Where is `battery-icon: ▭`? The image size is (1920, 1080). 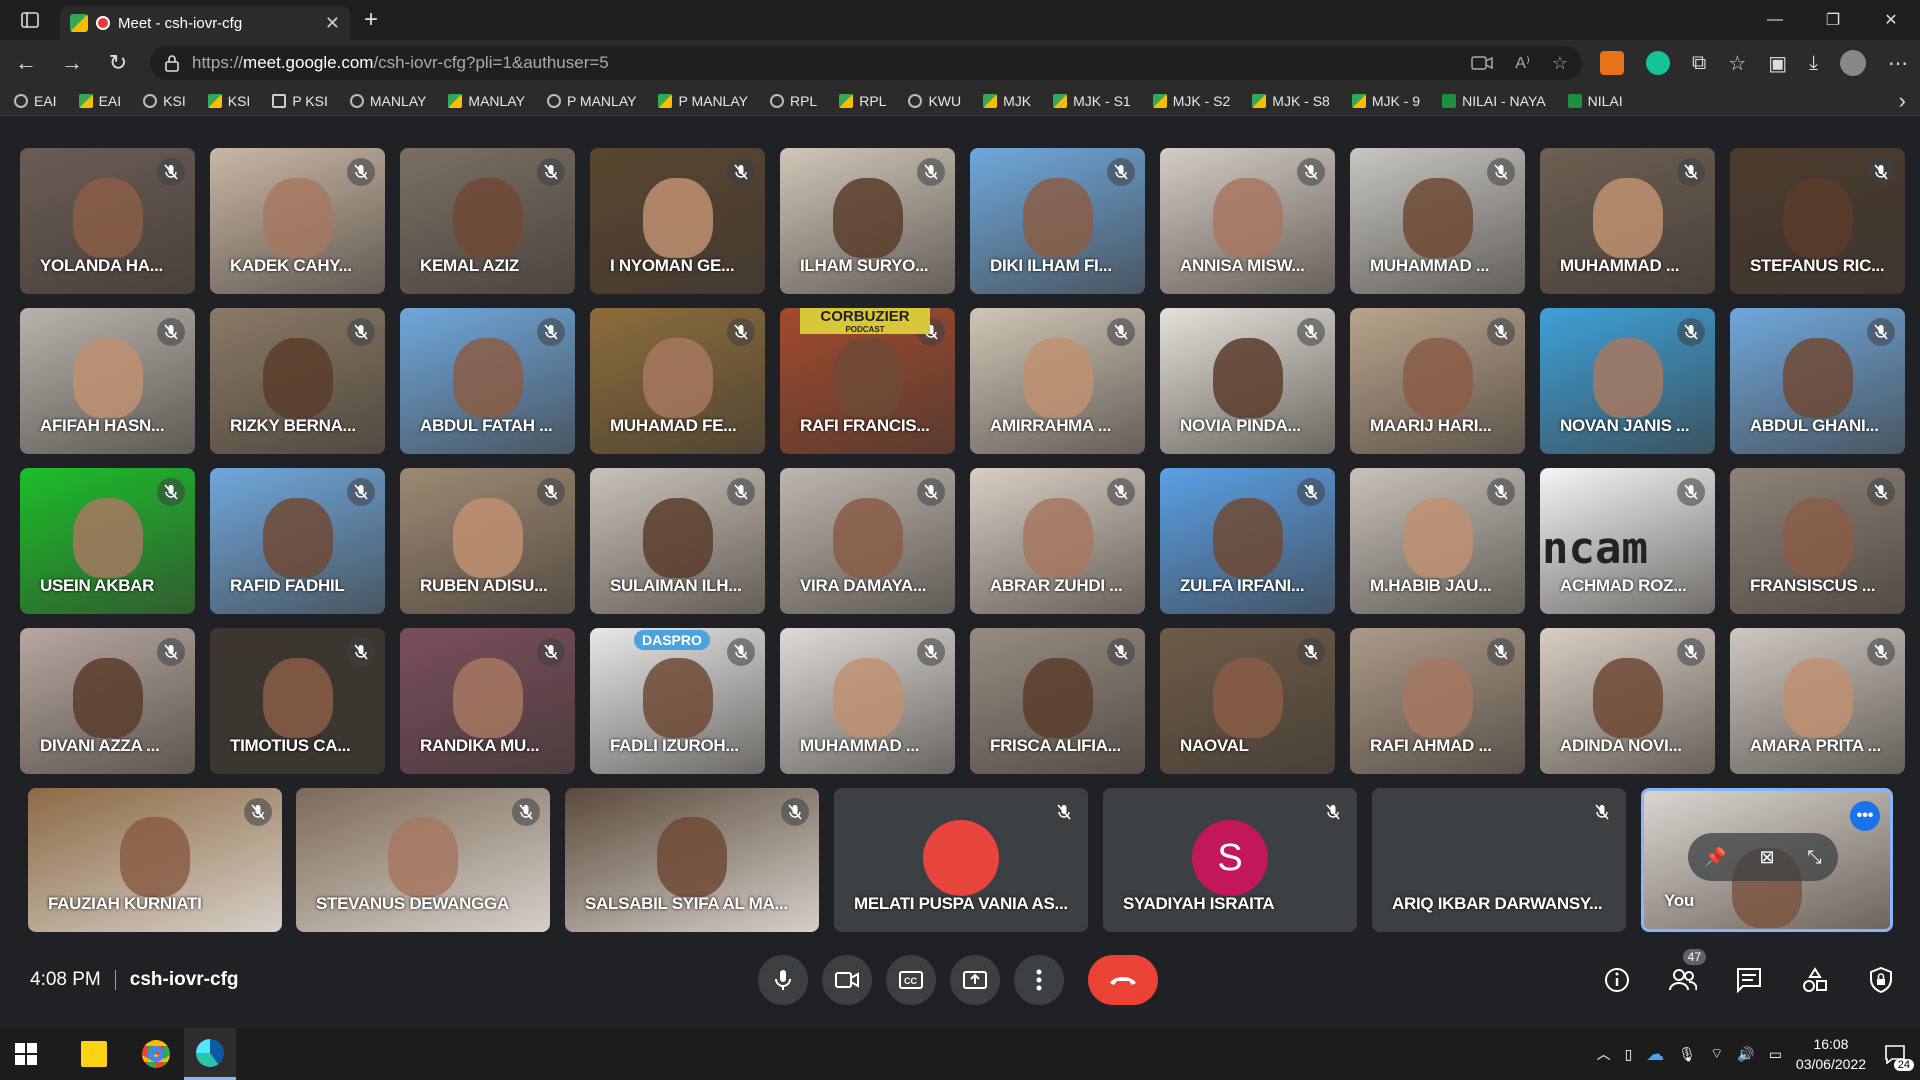 battery-icon: ▭ is located at coordinates (1775, 1054).